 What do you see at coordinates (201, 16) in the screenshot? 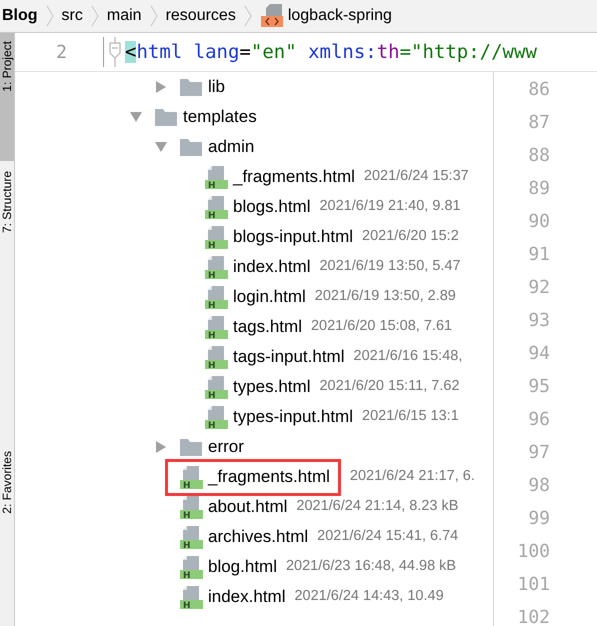
I see `breadcrumb-item: resources` at bounding box center [201, 16].